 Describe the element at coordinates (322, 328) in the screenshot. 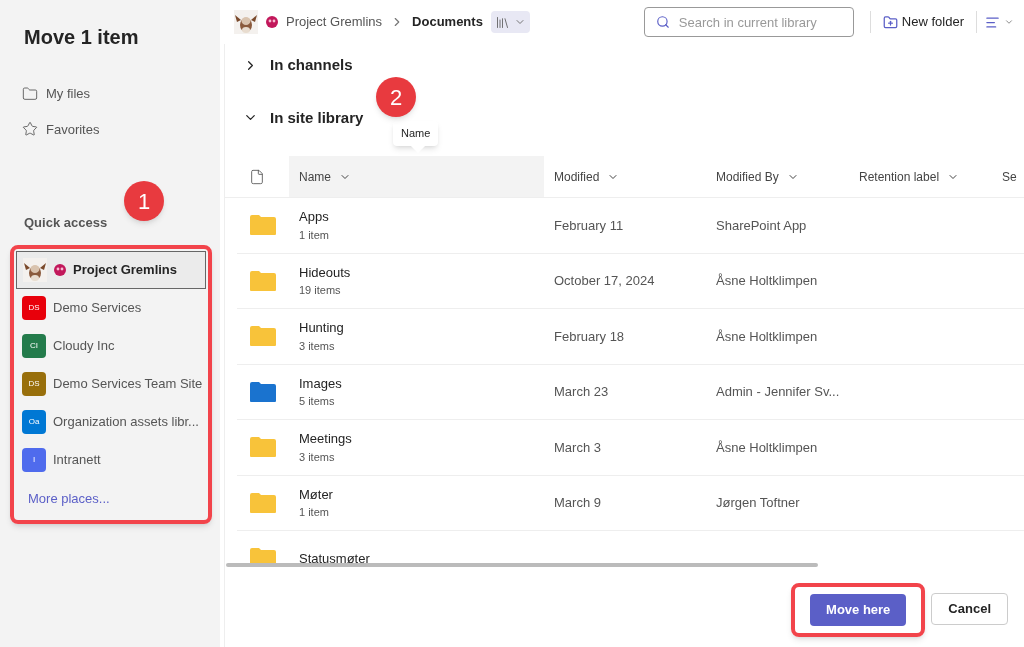

I see `folder-name: Hunting` at that location.